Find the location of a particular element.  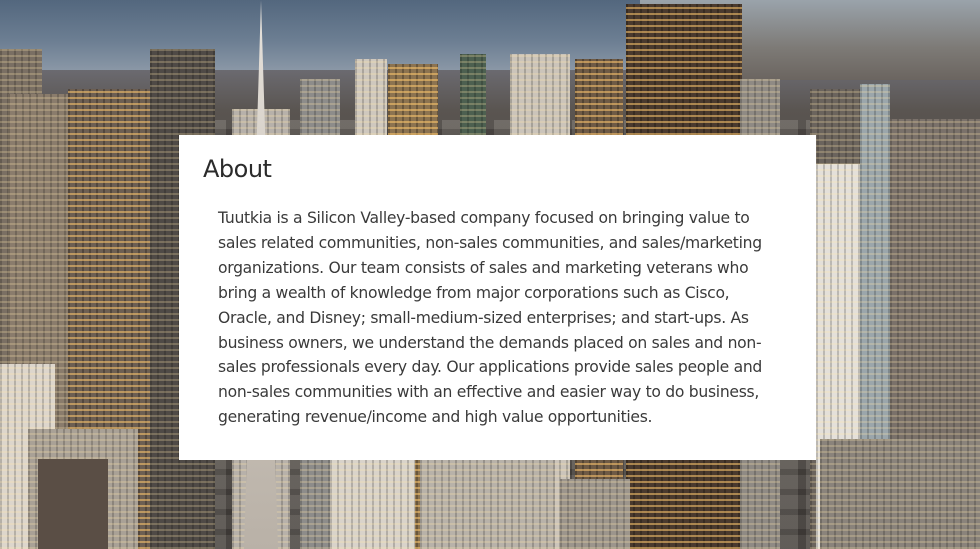

building-rooftop is located at coordinates (73, 504).